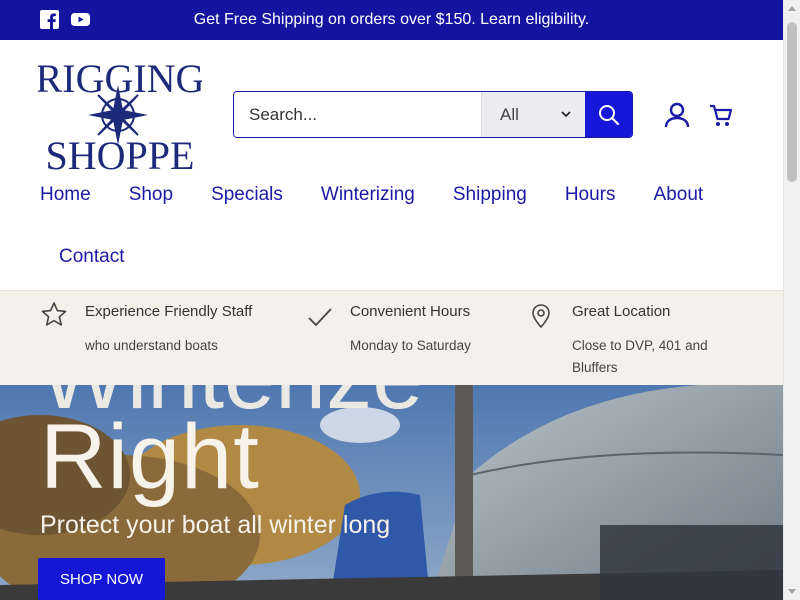  Describe the element at coordinates (590, 195) in the screenshot. I see `nav-item-hours: Hours` at that location.